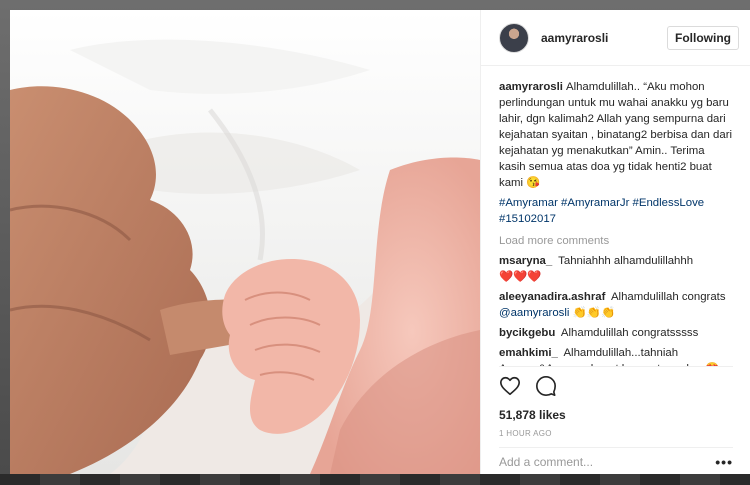 The height and width of the screenshot is (485, 750). Describe the element at coordinates (668, 297) in the screenshot. I see `comment-text: Alhamdulillah congrats` at that location.